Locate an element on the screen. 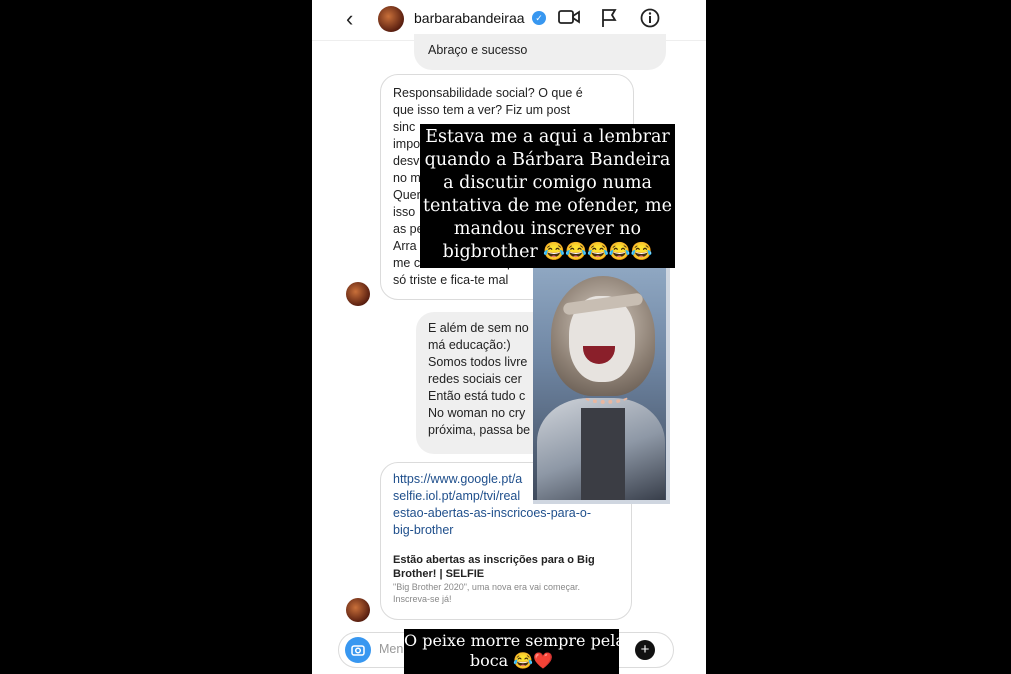 This screenshot has height=674, width=1011. flag-icon is located at coordinates (609, 20).